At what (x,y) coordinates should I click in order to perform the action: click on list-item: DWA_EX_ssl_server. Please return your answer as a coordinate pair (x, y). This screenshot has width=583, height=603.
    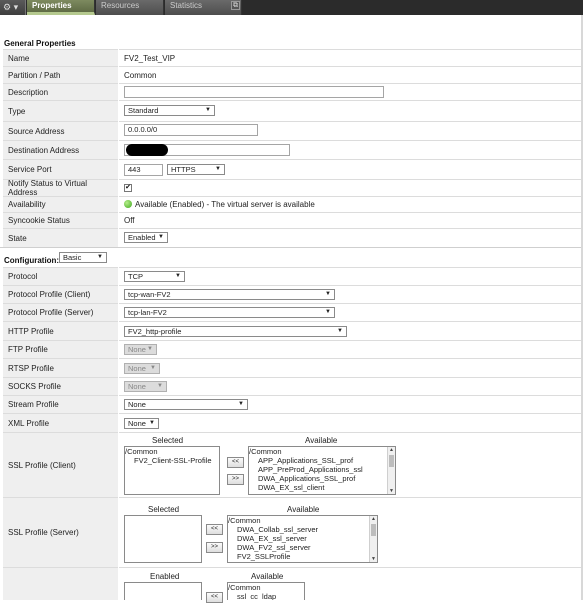
    Looking at the image, I should click on (302, 538).